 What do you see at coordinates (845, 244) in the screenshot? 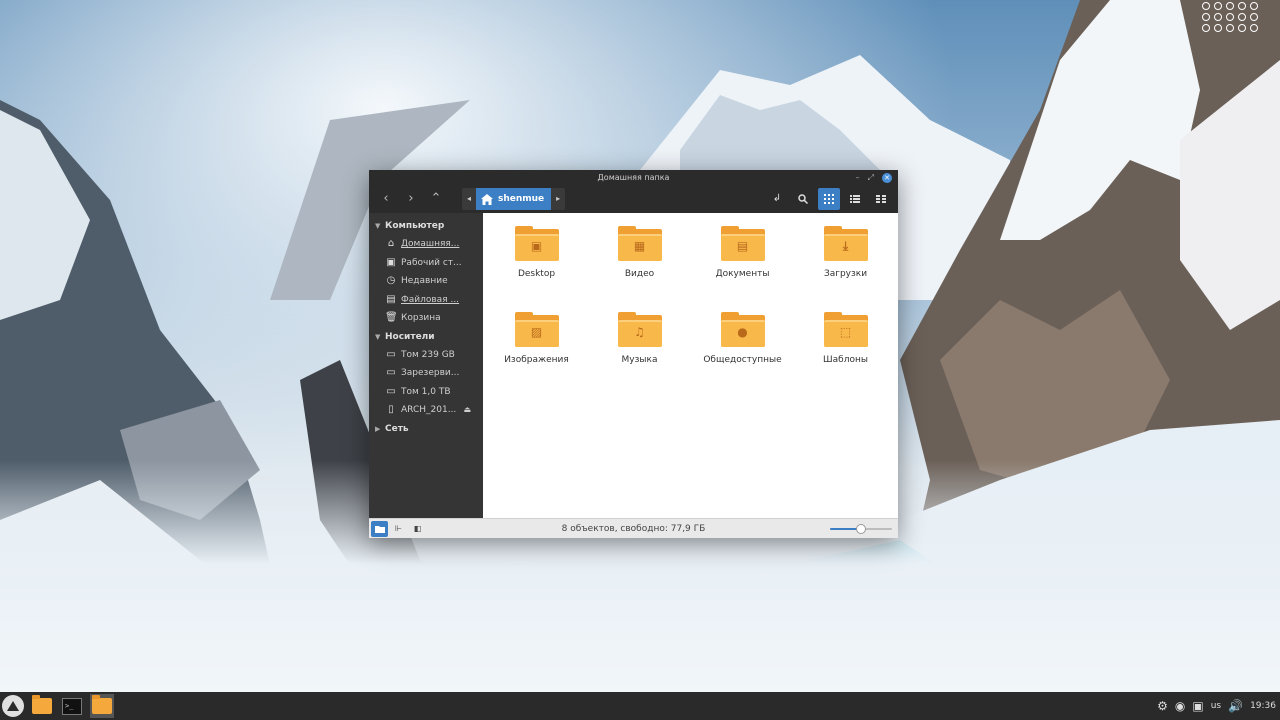
I see `folder-downloads-icon: ⤓` at bounding box center [845, 244].